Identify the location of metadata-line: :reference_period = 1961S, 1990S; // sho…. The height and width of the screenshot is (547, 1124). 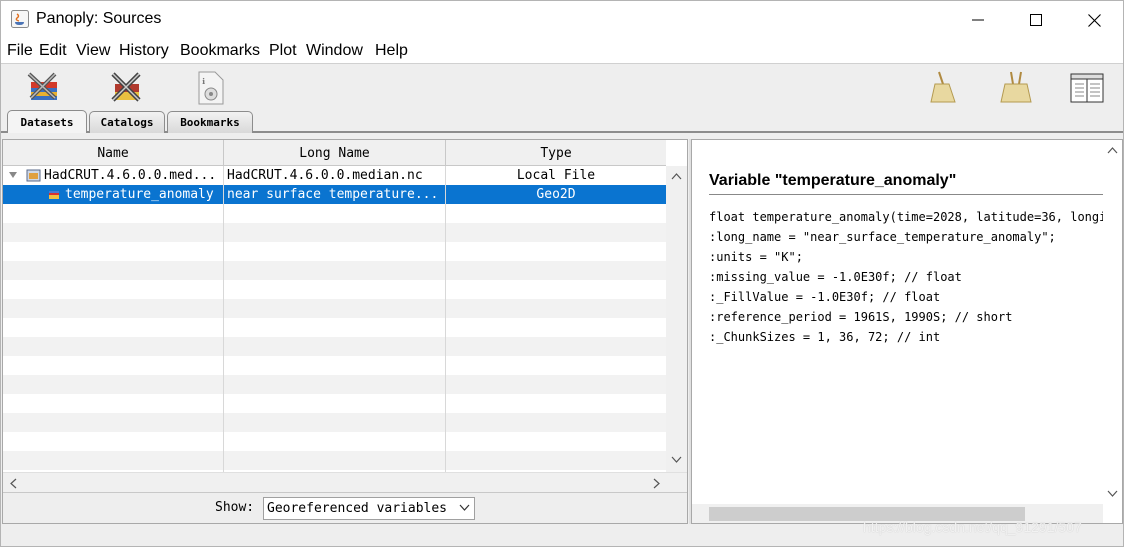
(861, 317).